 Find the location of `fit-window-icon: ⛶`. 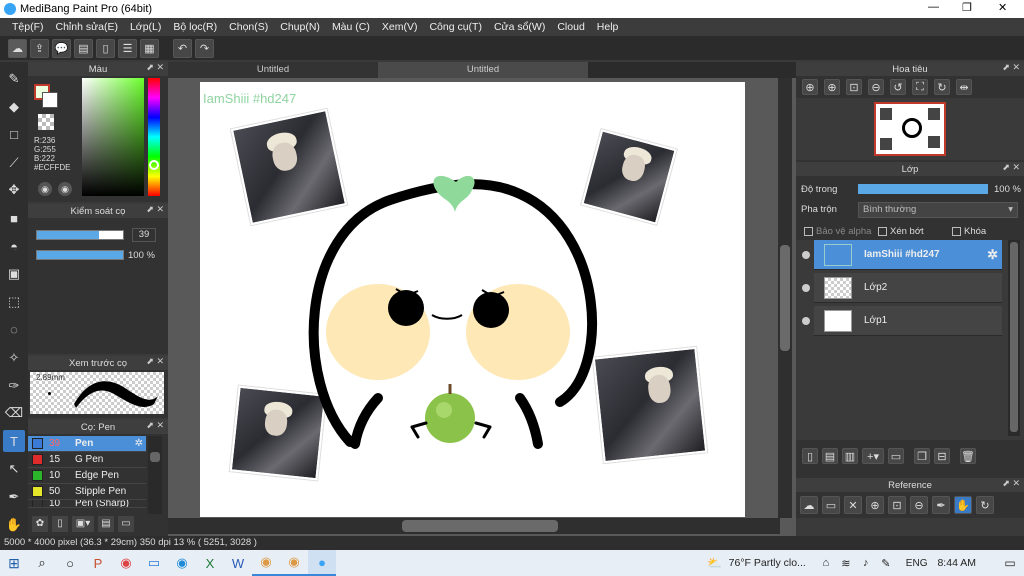

fit-window-icon: ⛶ is located at coordinates (920, 87).